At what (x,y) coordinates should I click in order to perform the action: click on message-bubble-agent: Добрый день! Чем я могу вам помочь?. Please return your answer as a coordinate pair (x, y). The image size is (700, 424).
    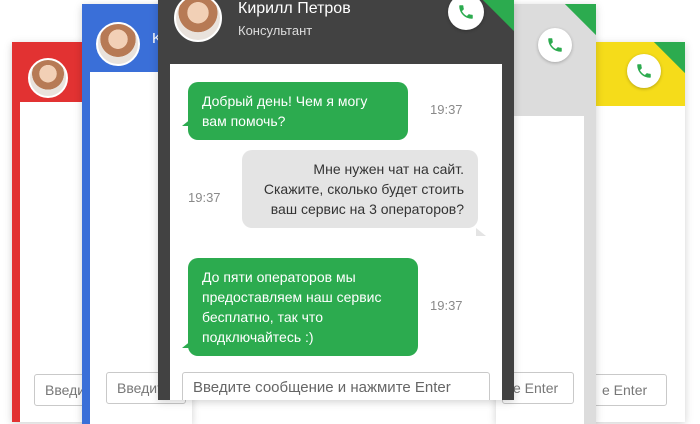
    Looking at the image, I should click on (298, 111).